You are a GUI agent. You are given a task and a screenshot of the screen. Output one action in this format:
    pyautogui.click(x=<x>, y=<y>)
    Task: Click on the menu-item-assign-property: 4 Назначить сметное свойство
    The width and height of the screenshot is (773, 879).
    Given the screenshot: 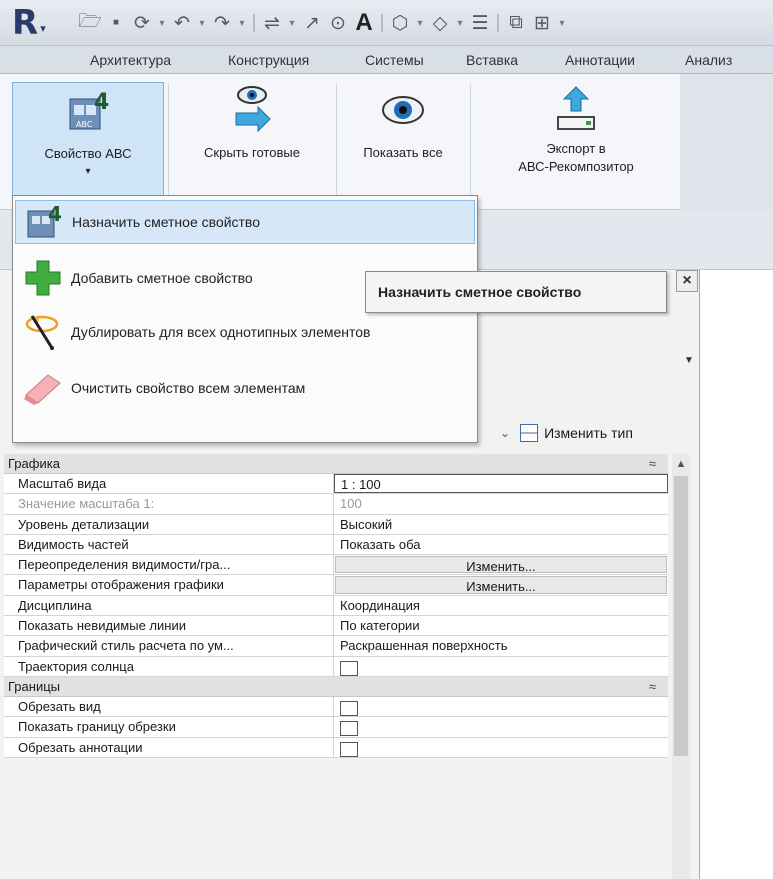 What is the action you would take?
    pyautogui.click(x=245, y=222)
    